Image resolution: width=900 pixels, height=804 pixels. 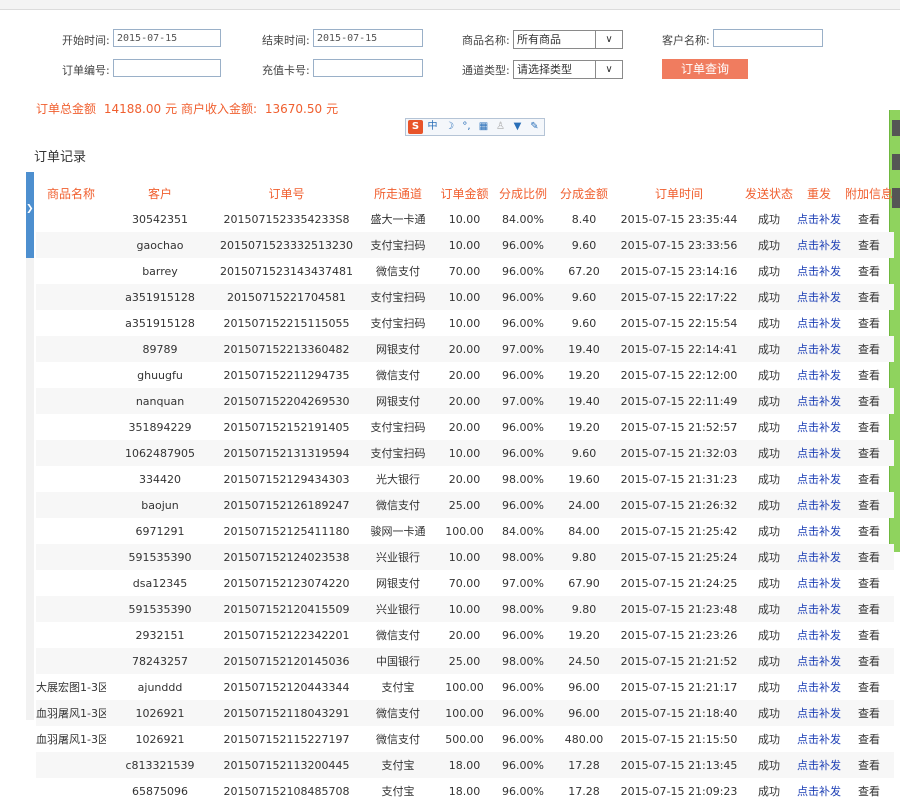 I want to click on product-select: 所有商品 ∨, so click(x=568, y=39).